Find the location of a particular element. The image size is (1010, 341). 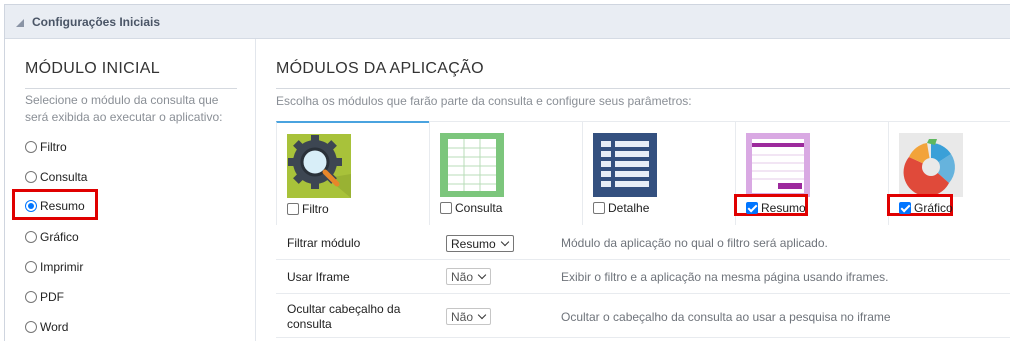

radio-label: PDF is located at coordinates (52, 297).